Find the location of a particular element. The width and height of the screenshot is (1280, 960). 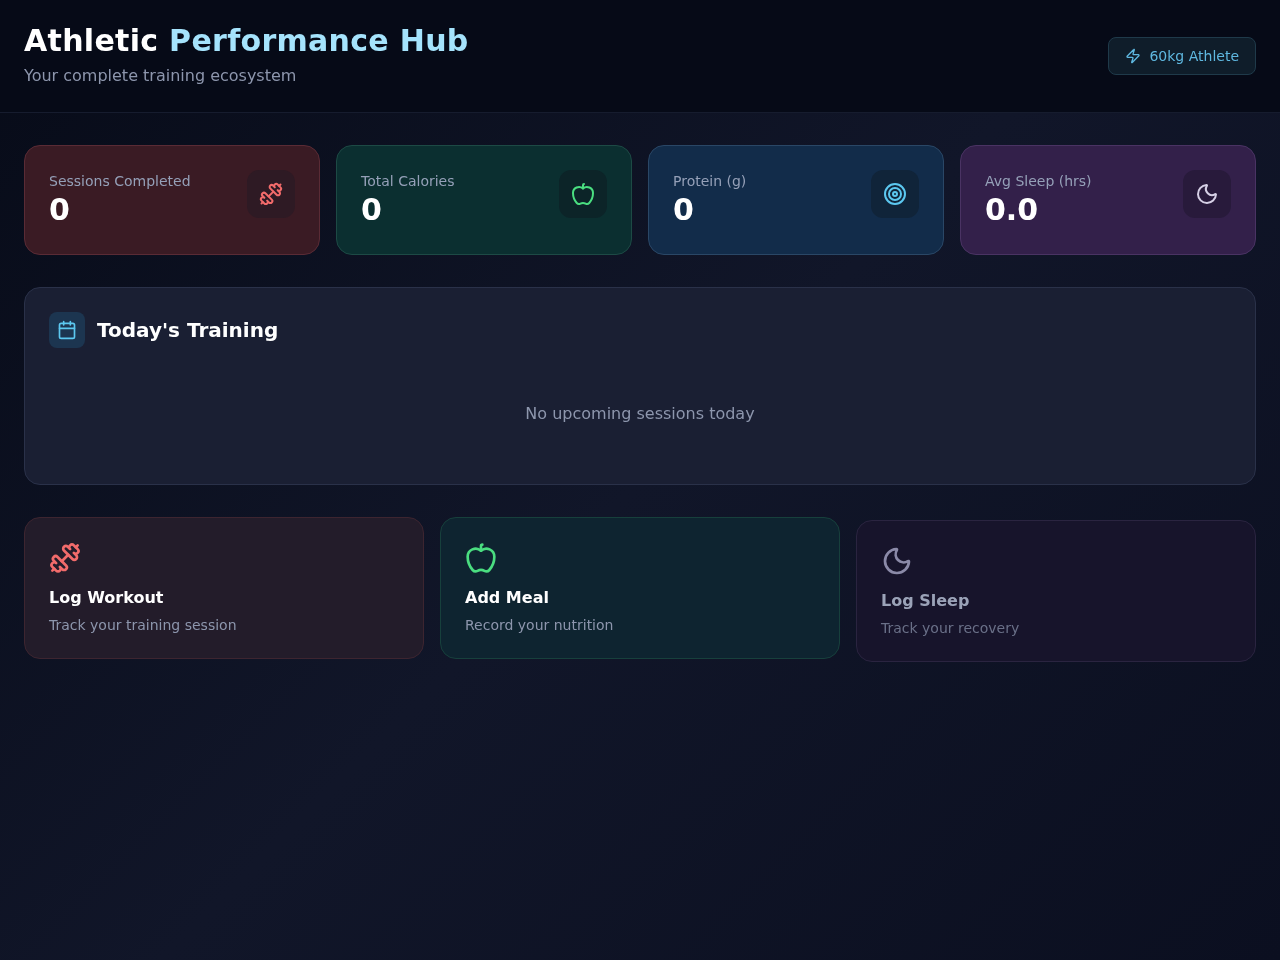

target-icon is located at coordinates (895, 194).